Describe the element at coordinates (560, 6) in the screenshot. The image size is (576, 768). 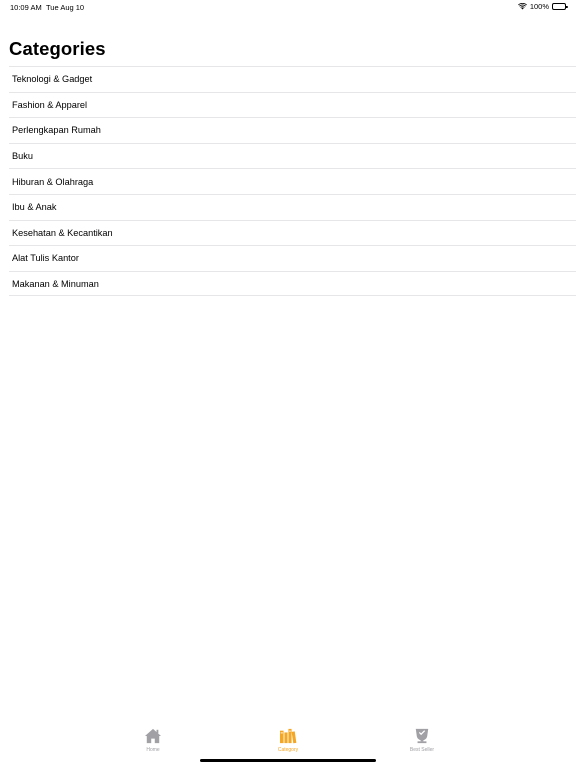
I see `battery-icon` at that location.